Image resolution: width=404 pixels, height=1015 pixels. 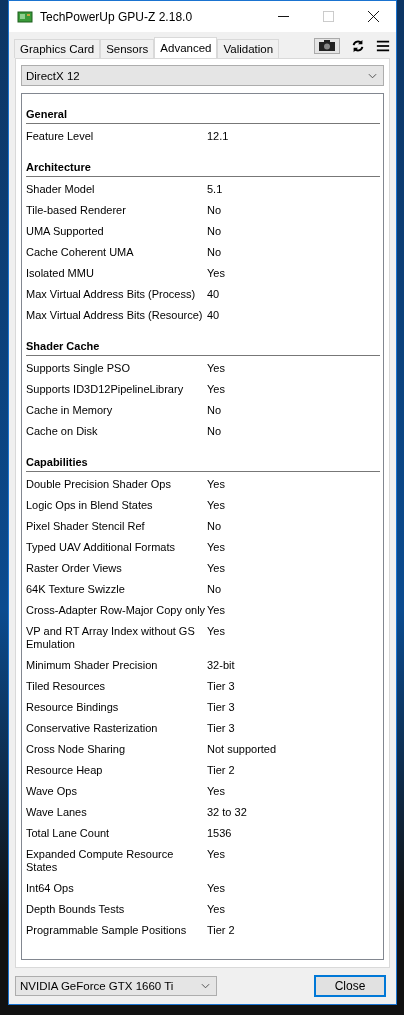 I want to click on property-label: Expanded Compute Resource States, so click(x=100, y=860).